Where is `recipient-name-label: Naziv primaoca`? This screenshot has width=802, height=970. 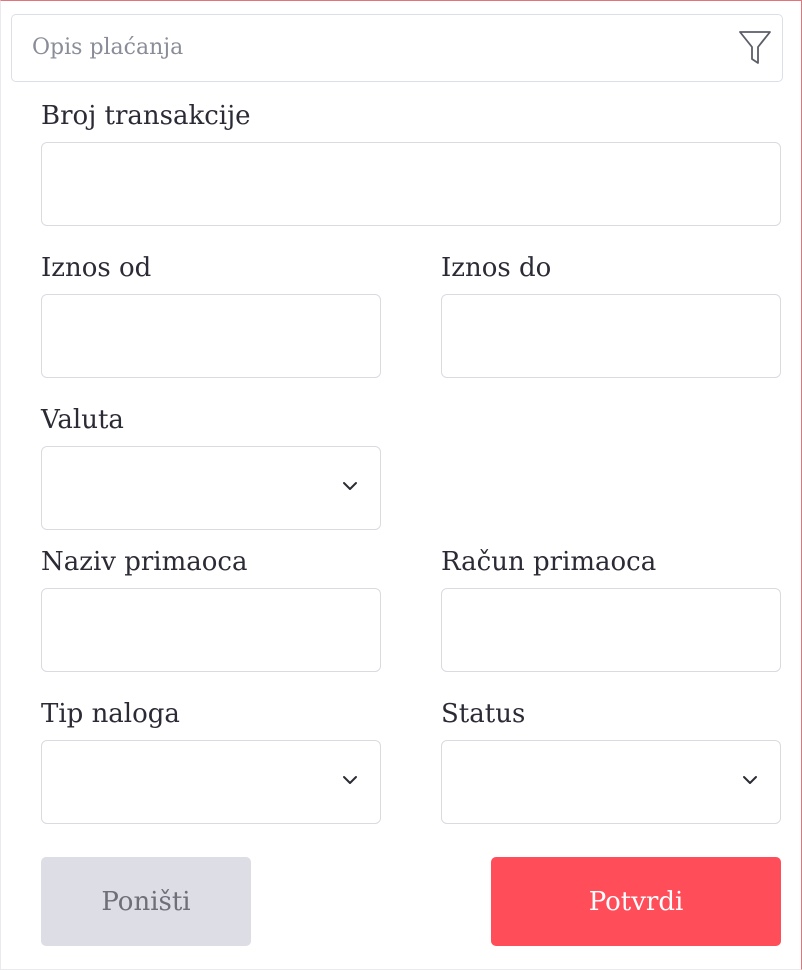 recipient-name-label: Naziv primaoca is located at coordinates (144, 562).